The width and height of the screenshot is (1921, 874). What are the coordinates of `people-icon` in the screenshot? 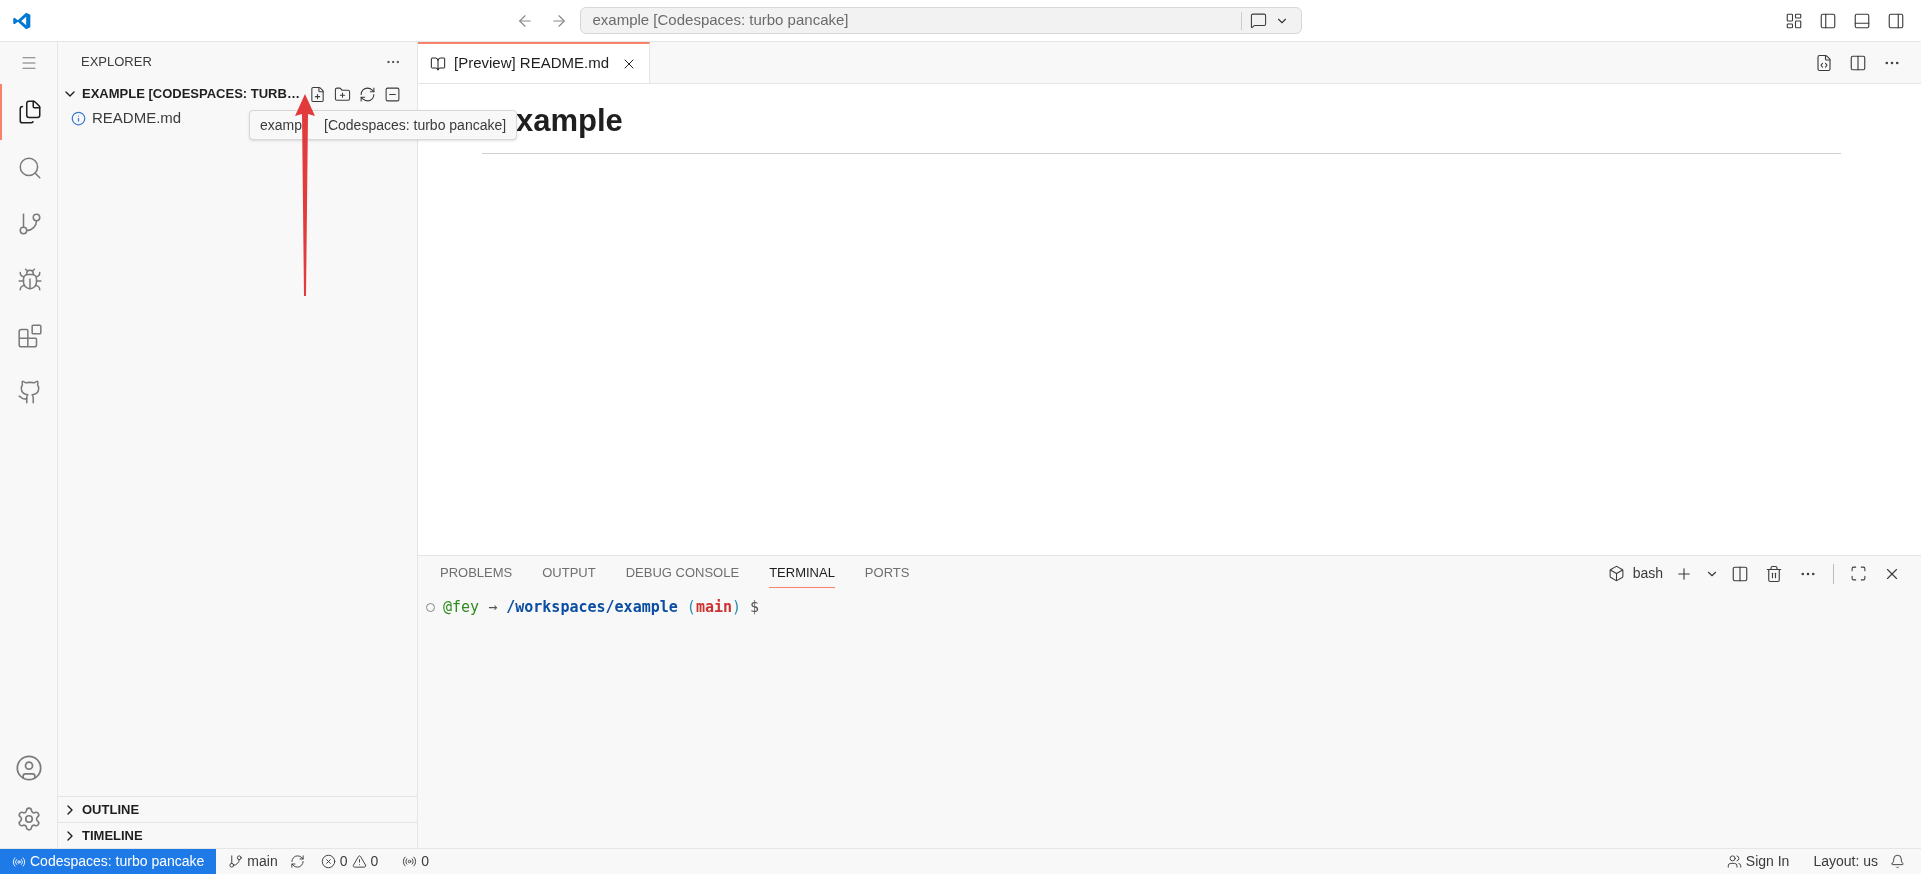 It's located at (1734, 861).